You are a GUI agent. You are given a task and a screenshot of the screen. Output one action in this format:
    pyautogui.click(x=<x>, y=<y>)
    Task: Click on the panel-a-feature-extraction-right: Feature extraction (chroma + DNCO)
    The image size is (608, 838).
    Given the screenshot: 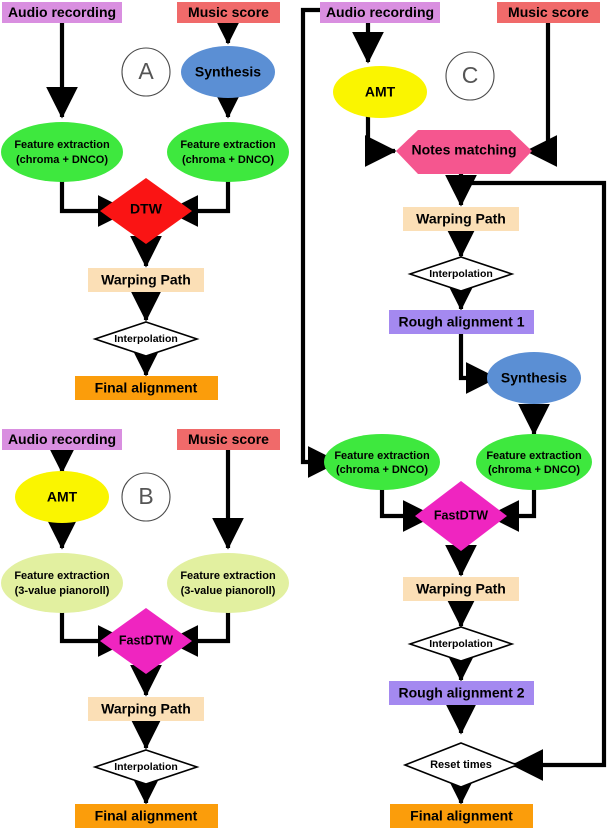 What is the action you would take?
    pyautogui.click(x=228, y=152)
    